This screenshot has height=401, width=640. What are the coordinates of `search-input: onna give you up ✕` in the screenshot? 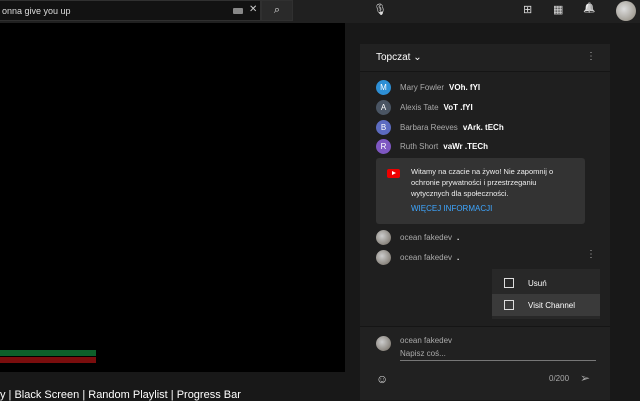 It's located at (130, 10).